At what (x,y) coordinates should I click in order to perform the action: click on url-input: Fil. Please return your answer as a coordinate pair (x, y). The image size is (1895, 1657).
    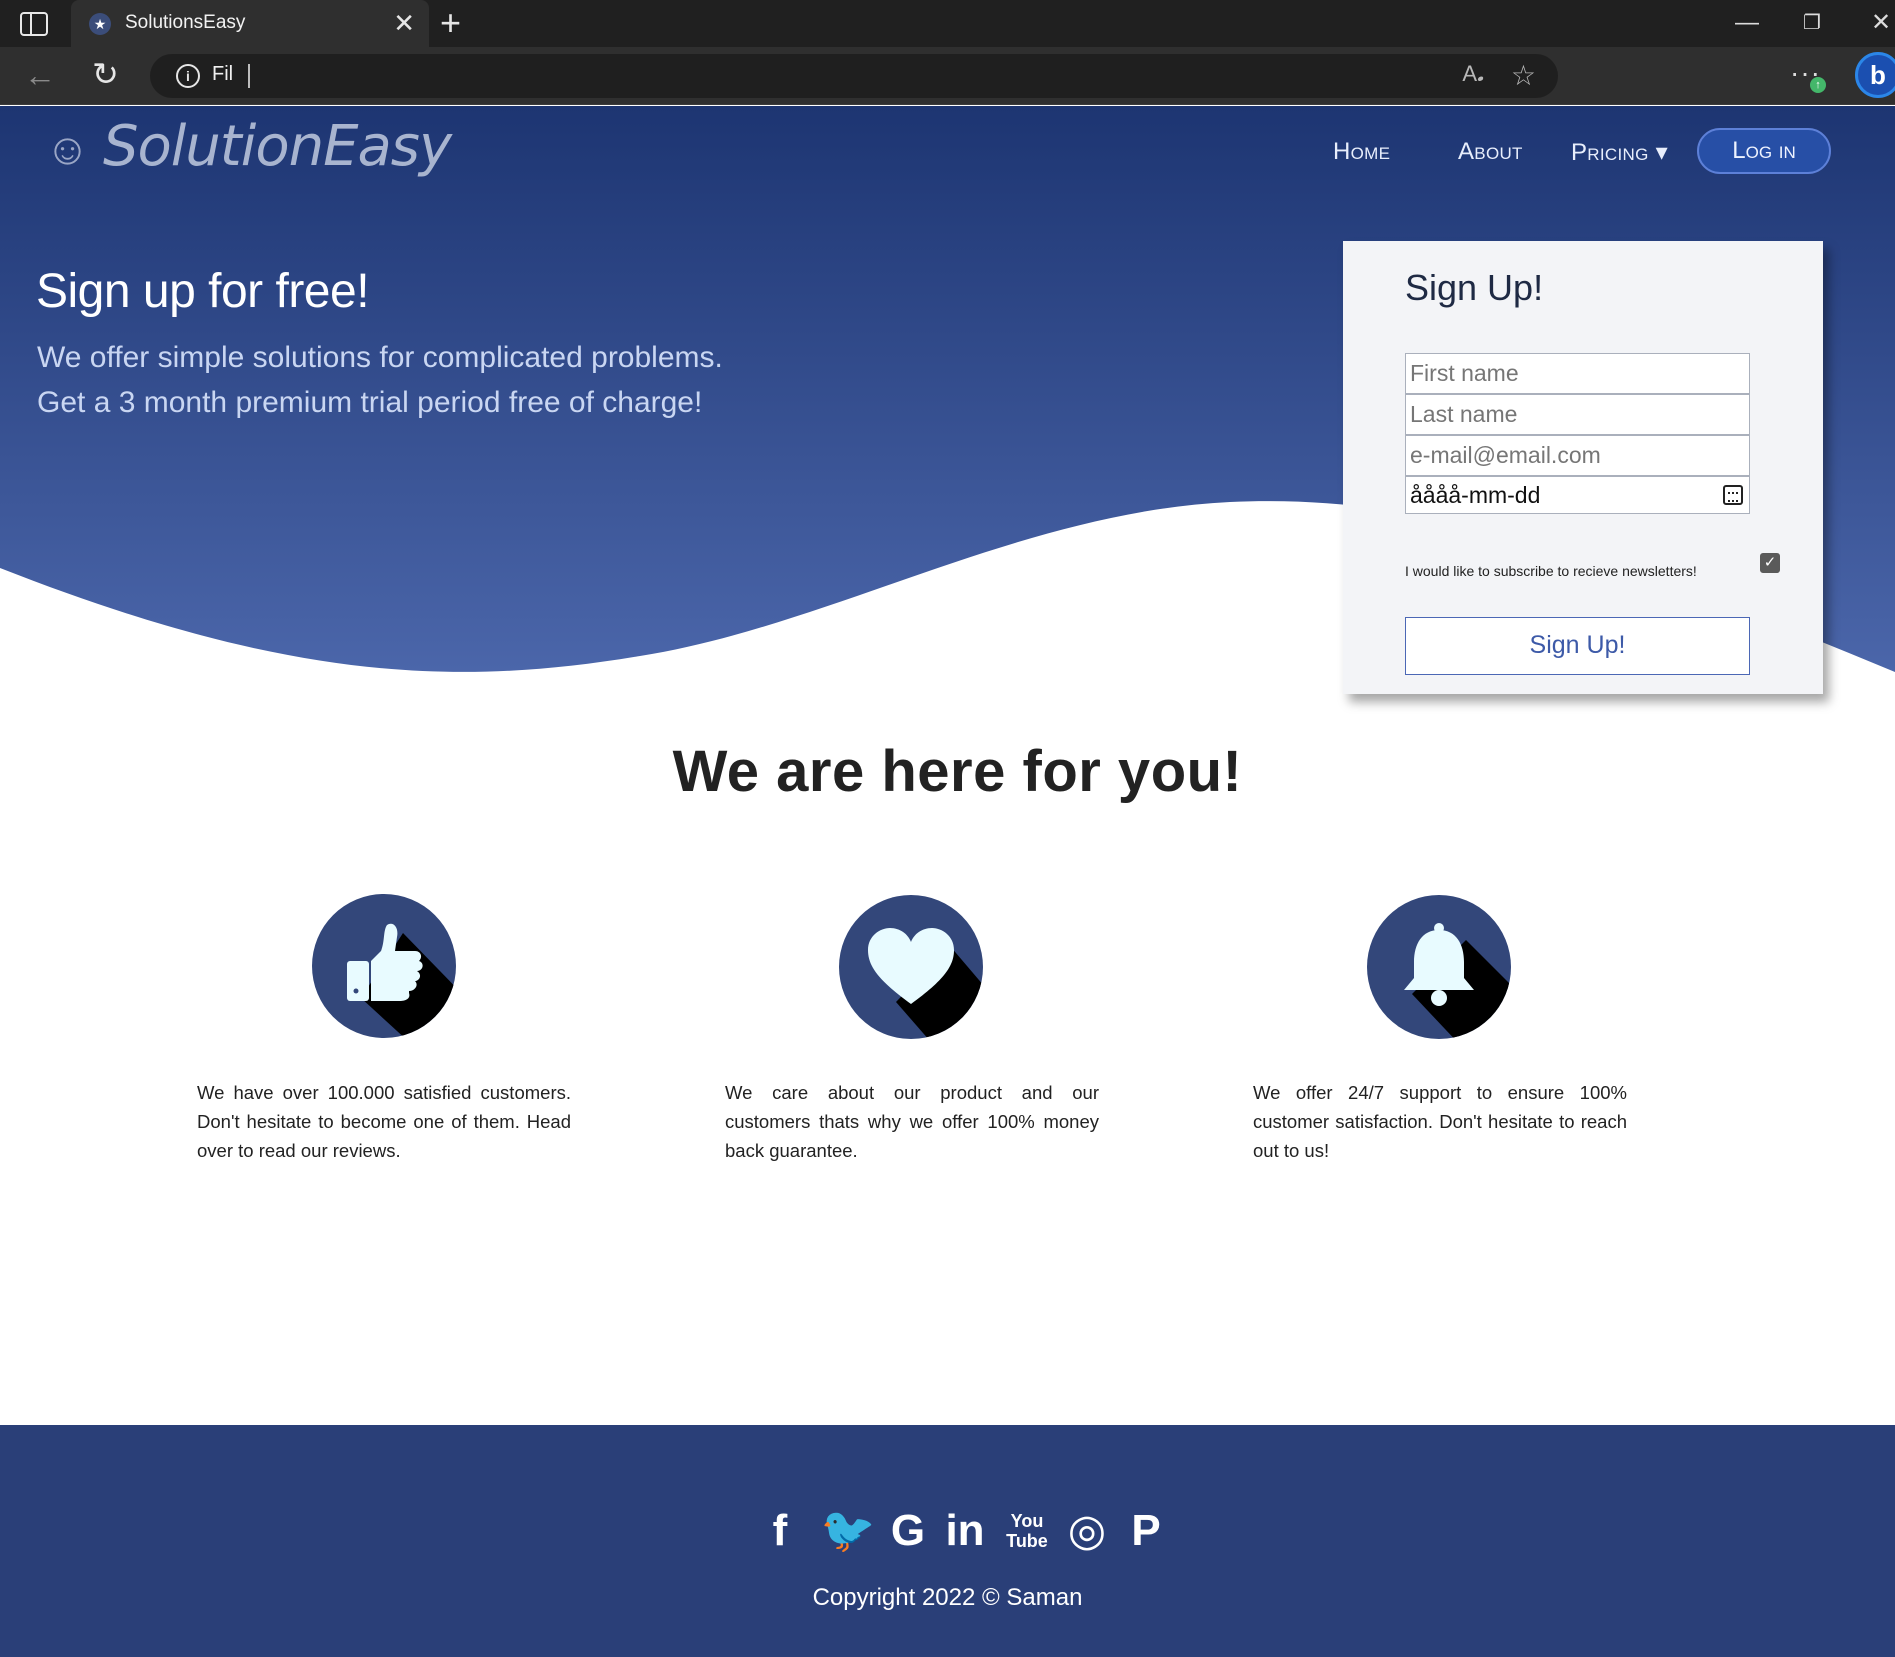
    Looking at the image, I should click on (222, 74).